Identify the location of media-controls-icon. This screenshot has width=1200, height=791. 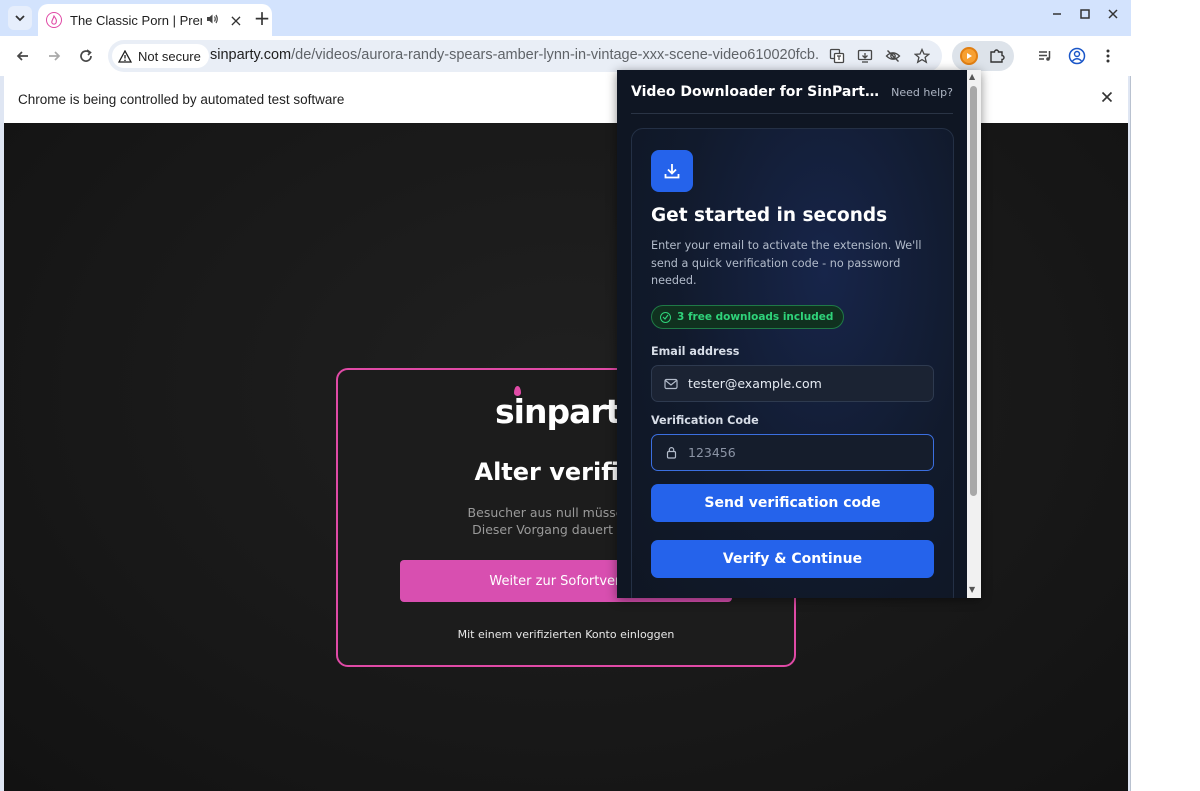
(1045, 56).